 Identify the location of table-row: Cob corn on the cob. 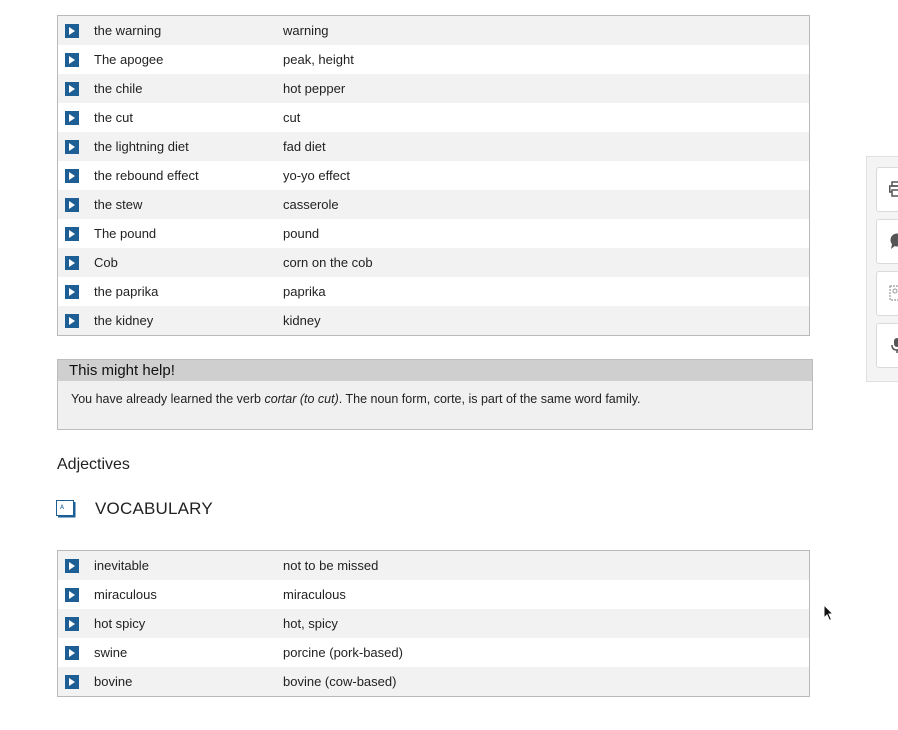
(433, 262).